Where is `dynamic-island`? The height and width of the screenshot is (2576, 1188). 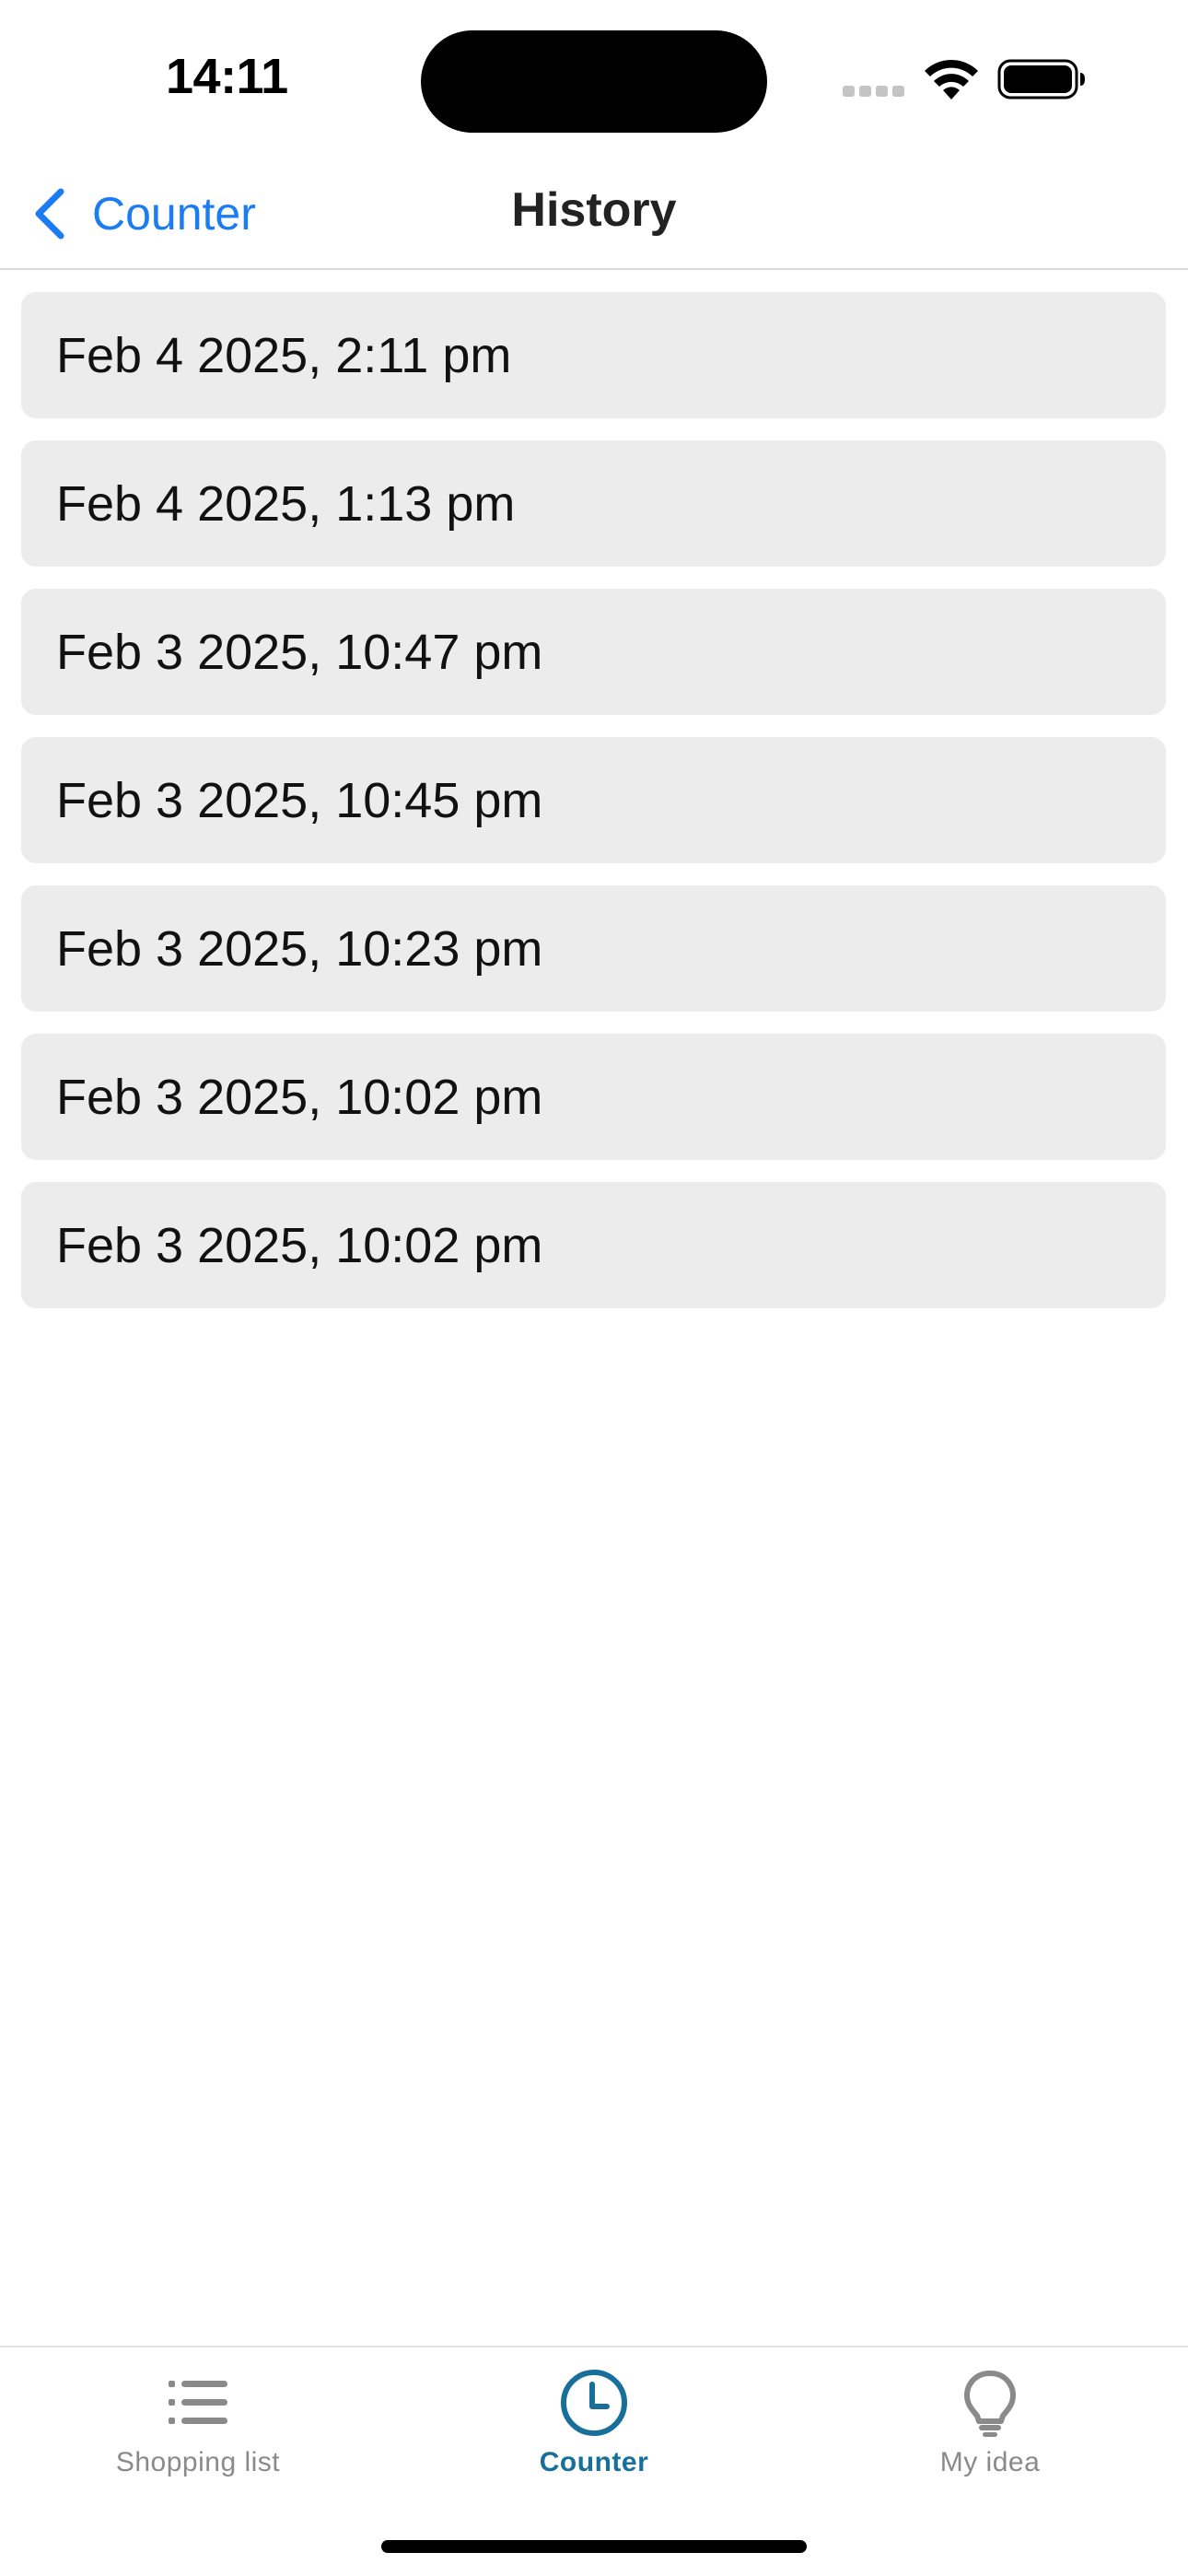
dynamic-island is located at coordinates (594, 81).